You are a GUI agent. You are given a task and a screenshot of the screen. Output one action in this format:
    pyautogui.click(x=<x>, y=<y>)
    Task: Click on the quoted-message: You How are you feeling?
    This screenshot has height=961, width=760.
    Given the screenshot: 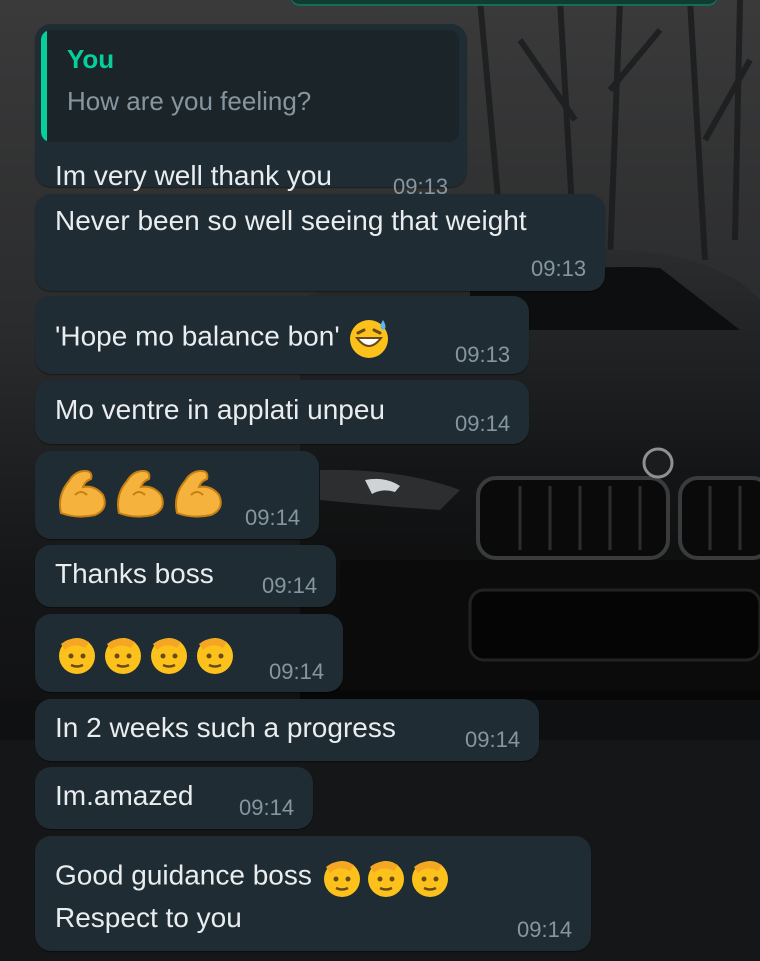 What is the action you would take?
    pyautogui.click(x=250, y=86)
    